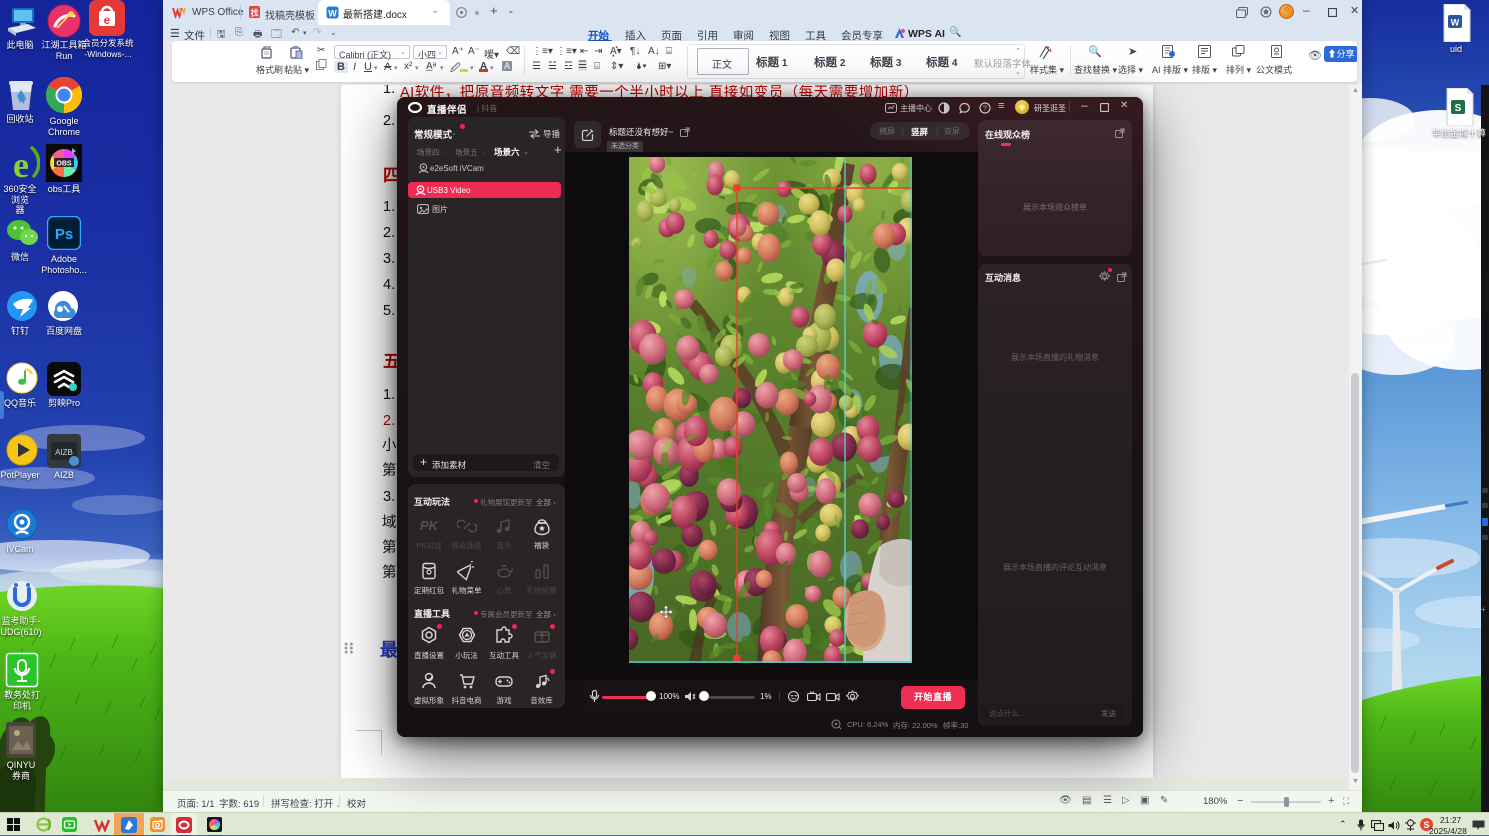 The image size is (1489, 836). What do you see at coordinates (429, 525) in the screenshot?
I see `svg-text: PK` at bounding box center [429, 525].